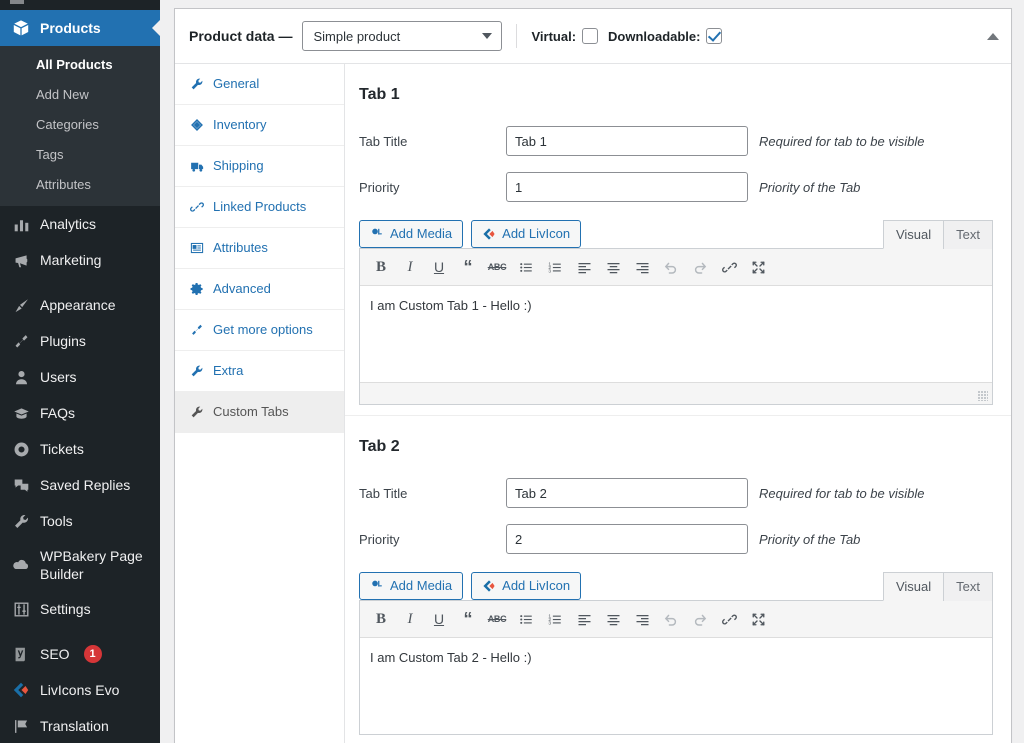 This screenshot has width=1024, height=743. Describe the element at coordinates (259, 84) in the screenshot. I see `tab-general: General` at that location.